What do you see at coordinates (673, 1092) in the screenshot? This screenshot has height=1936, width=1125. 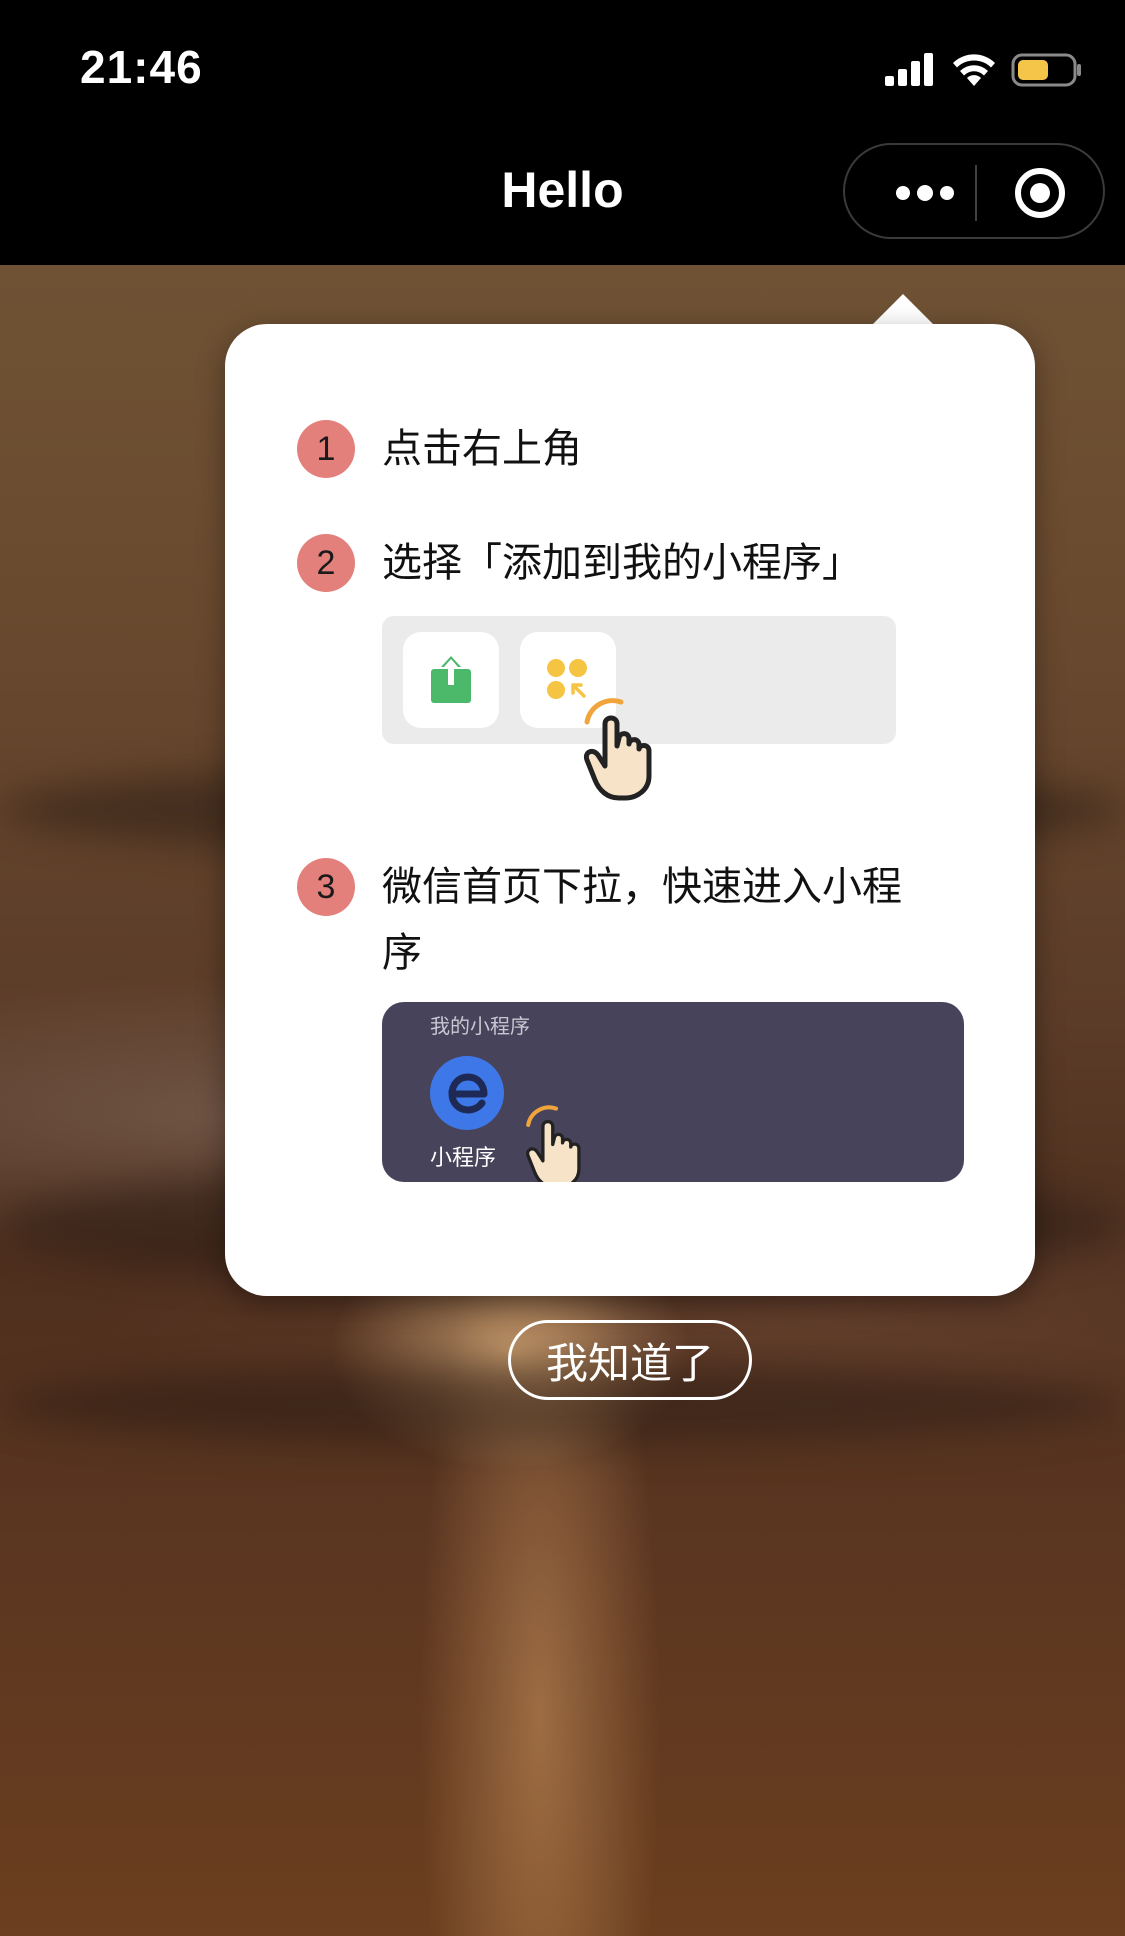 I see `my-miniprogram-illustration: 我的小程序 小程序` at bounding box center [673, 1092].